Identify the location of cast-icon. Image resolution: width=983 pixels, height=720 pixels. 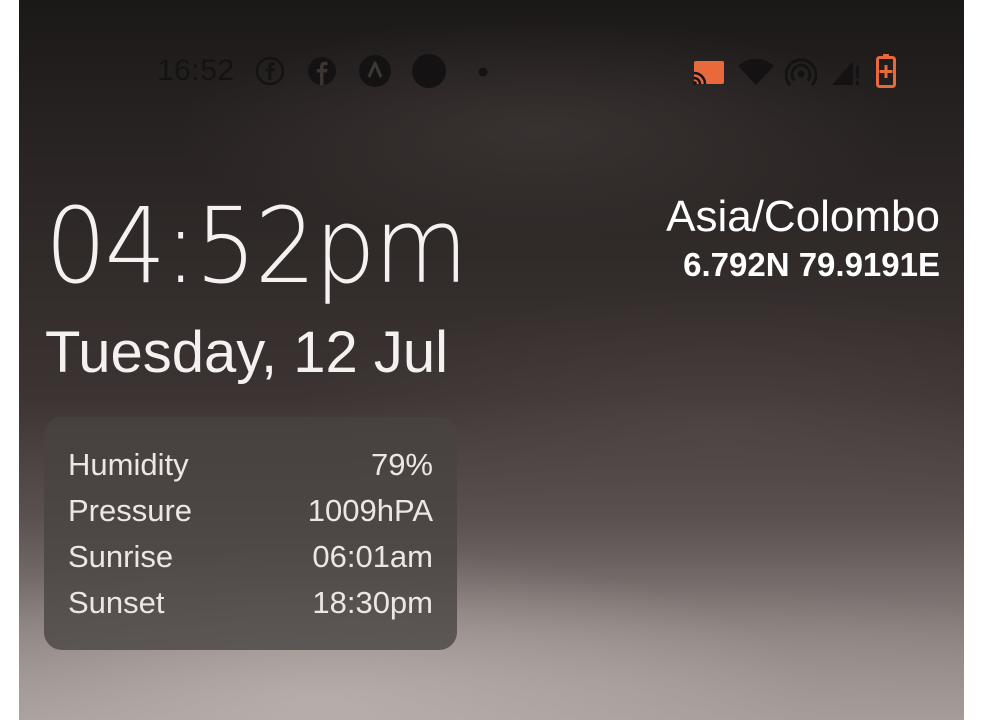
(709, 73).